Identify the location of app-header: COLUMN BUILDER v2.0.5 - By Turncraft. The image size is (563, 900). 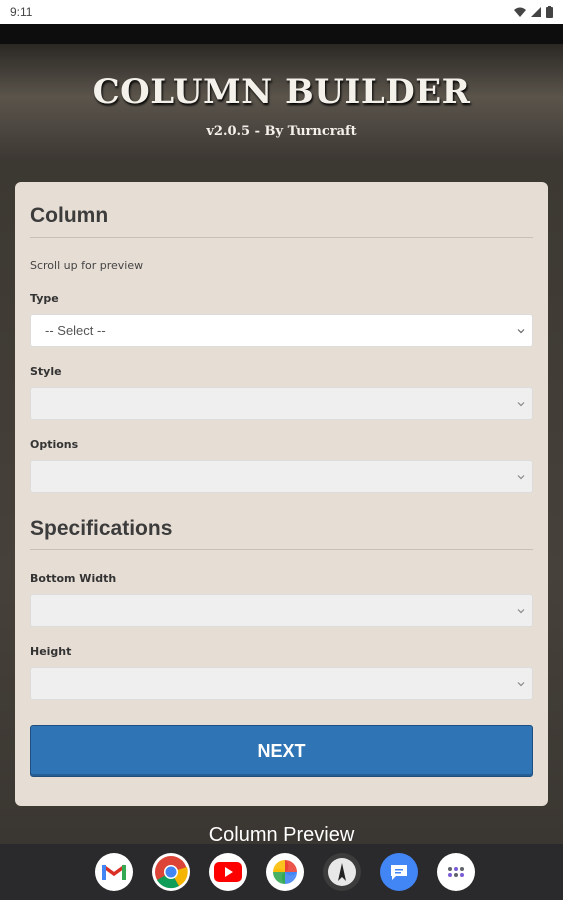
(281, 103).